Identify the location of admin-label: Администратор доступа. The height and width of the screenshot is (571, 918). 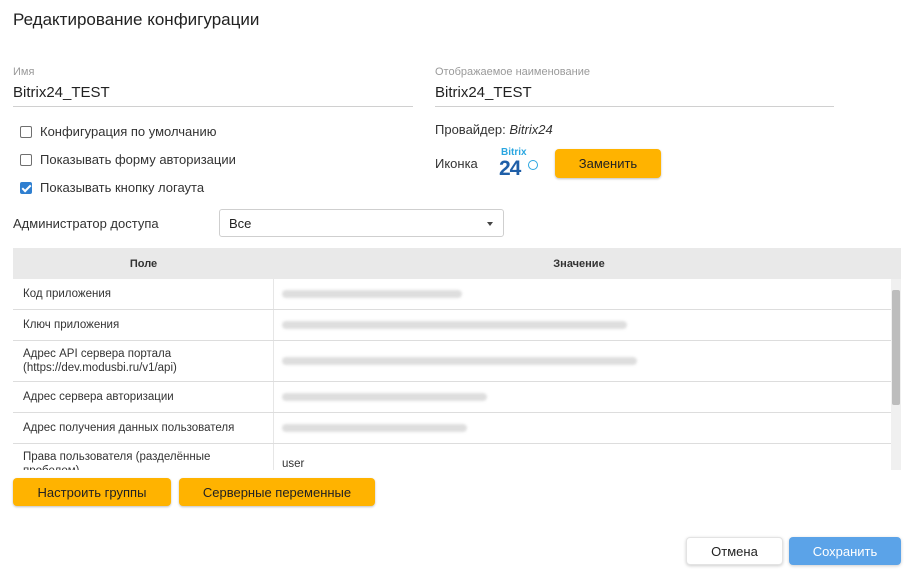
(86, 223).